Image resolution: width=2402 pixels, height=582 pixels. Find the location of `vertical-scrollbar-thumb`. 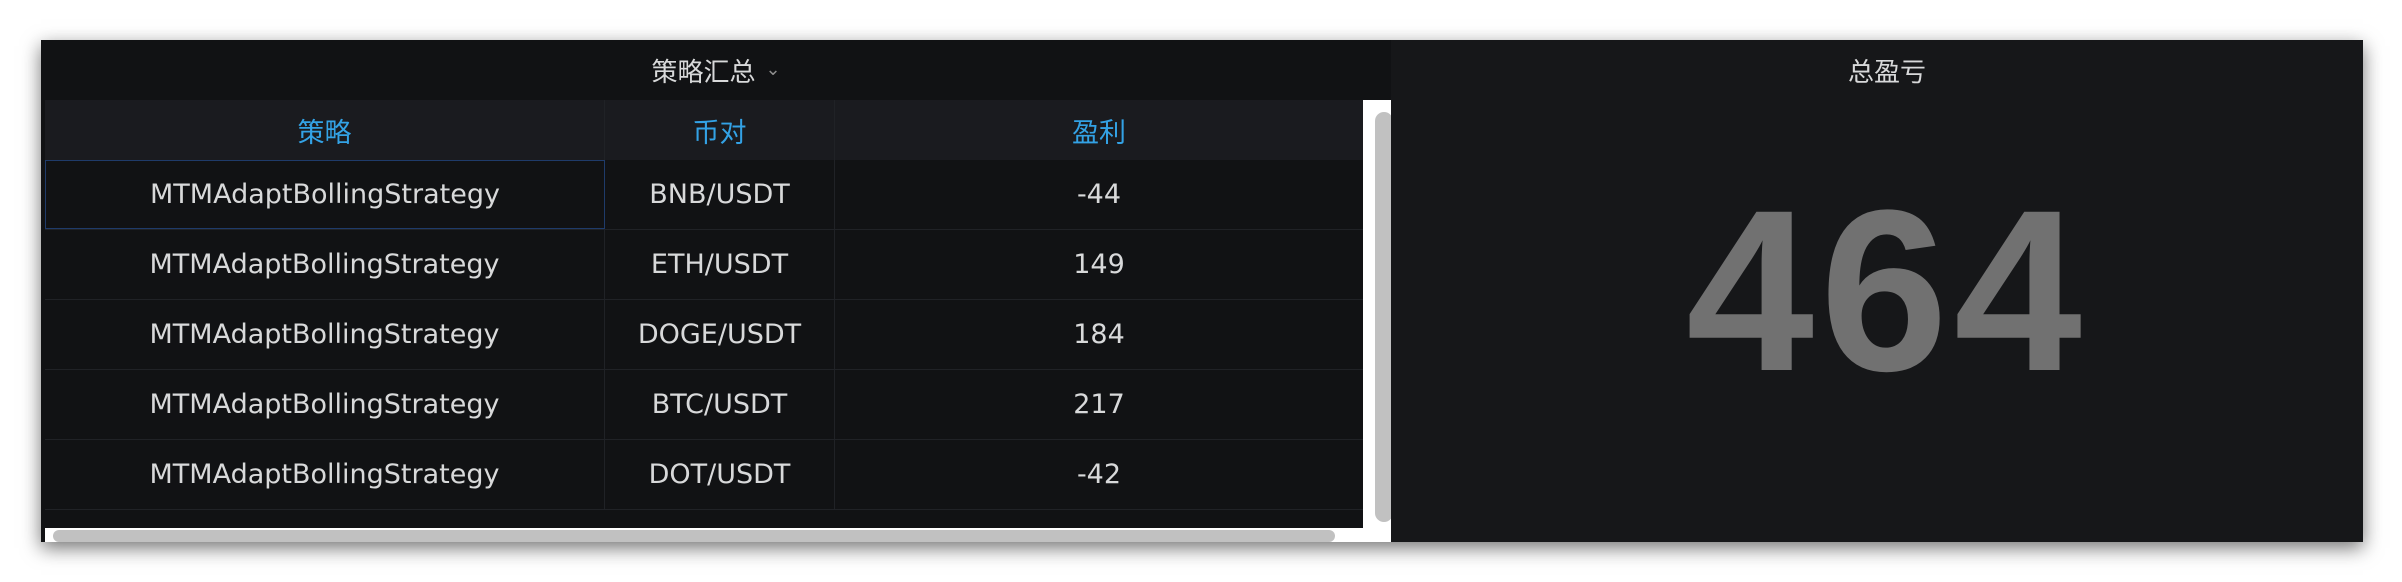

vertical-scrollbar-thumb is located at coordinates (1383, 317).